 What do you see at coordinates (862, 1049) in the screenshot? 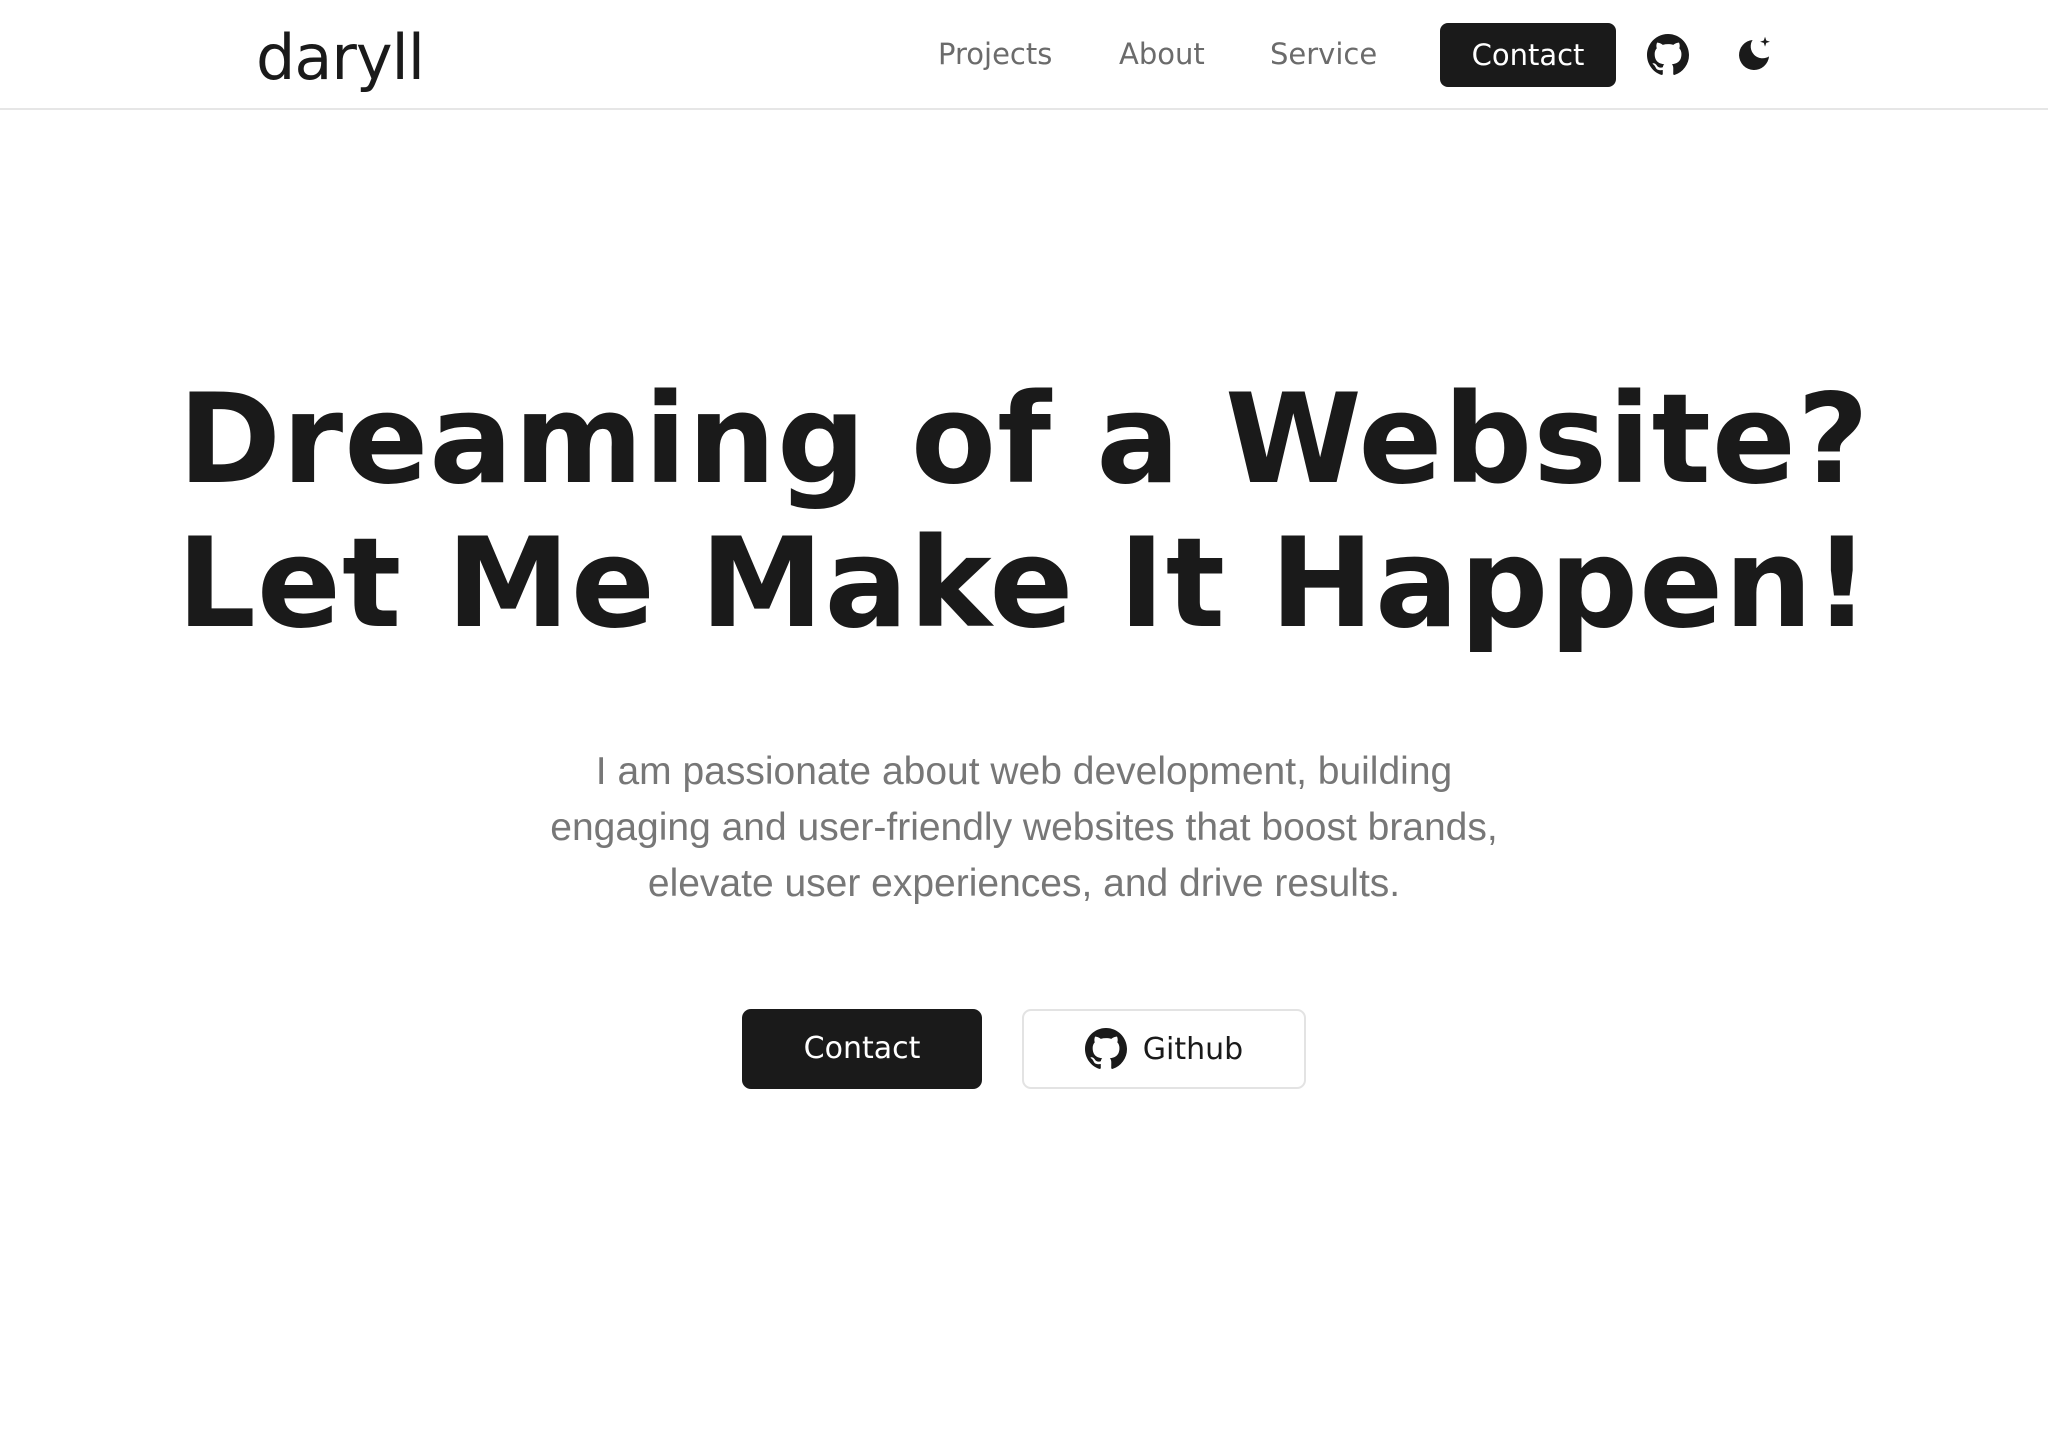
I see `contact-button: Contact` at bounding box center [862, 1049].